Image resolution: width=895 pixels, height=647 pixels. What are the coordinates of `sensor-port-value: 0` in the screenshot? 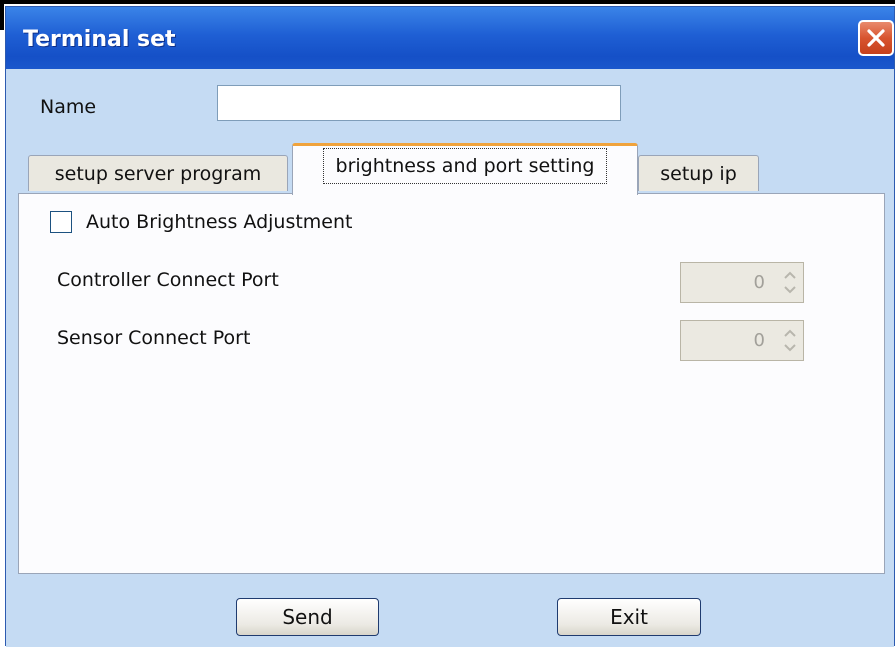 It's located at (759, 340).